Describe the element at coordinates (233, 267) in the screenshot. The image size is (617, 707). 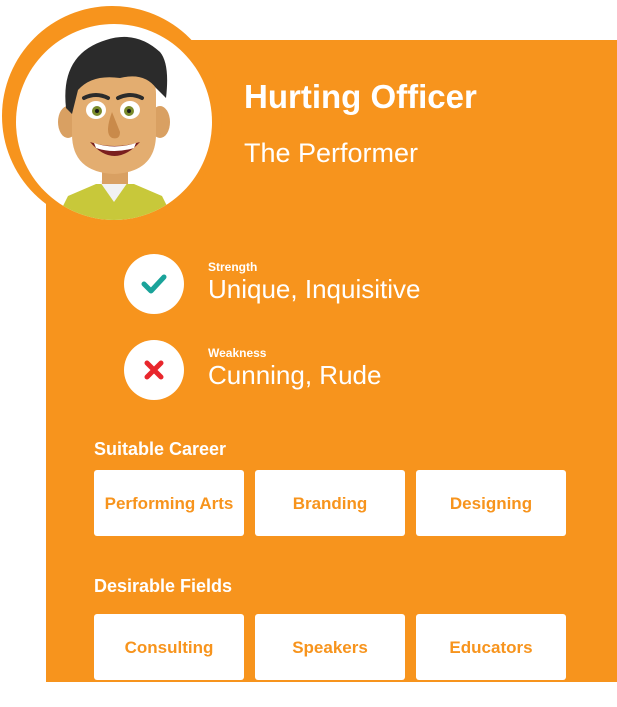
I see `strength-caption: Strength` at that location.